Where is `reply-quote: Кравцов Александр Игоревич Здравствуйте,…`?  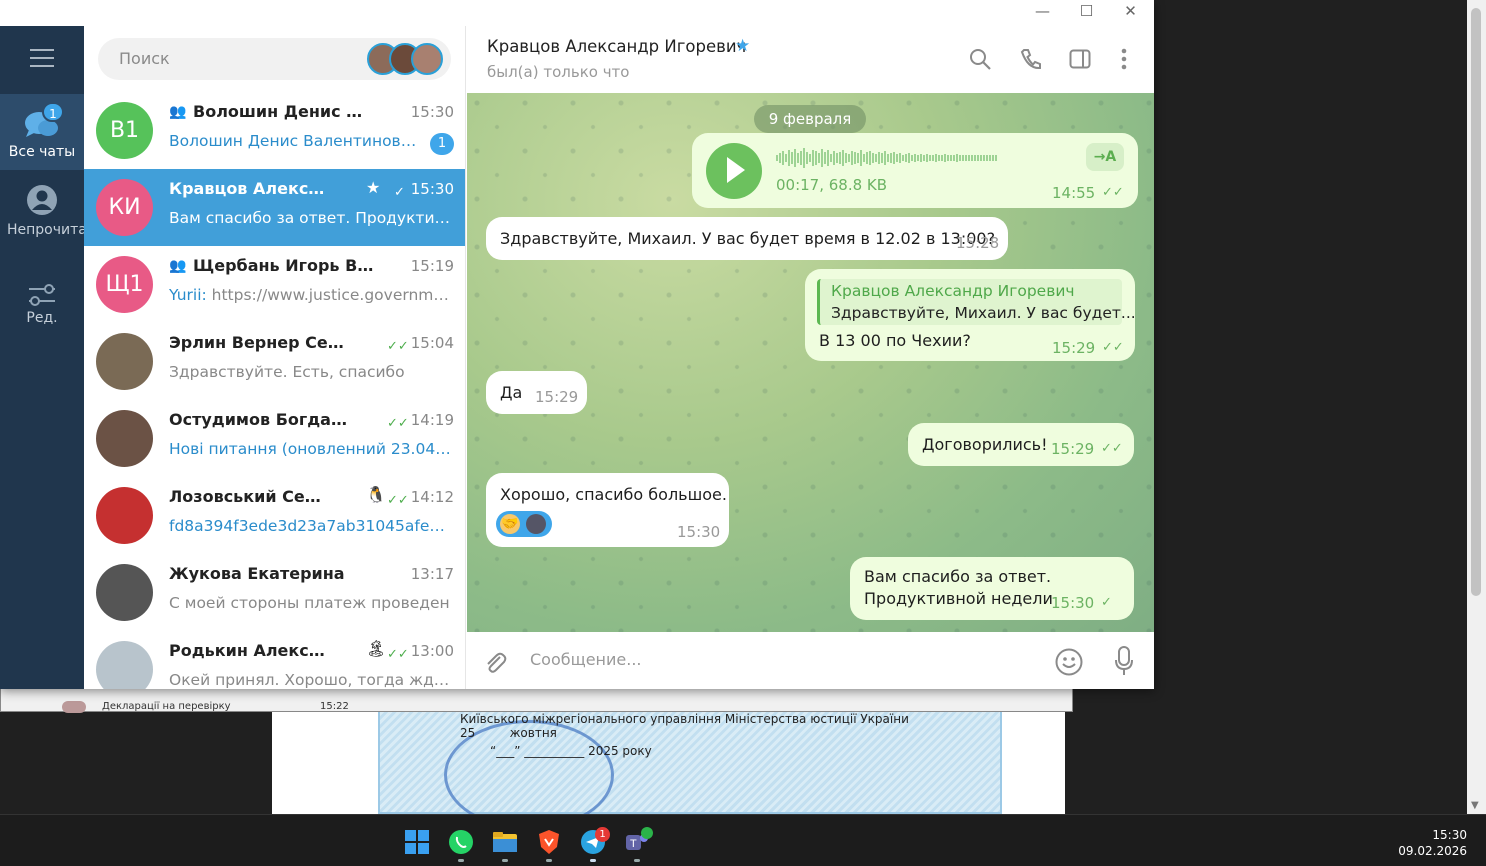
reply-quote: Кравцов Александр Игоревич Здравствуйте,… is located at coordinates (976, 302).